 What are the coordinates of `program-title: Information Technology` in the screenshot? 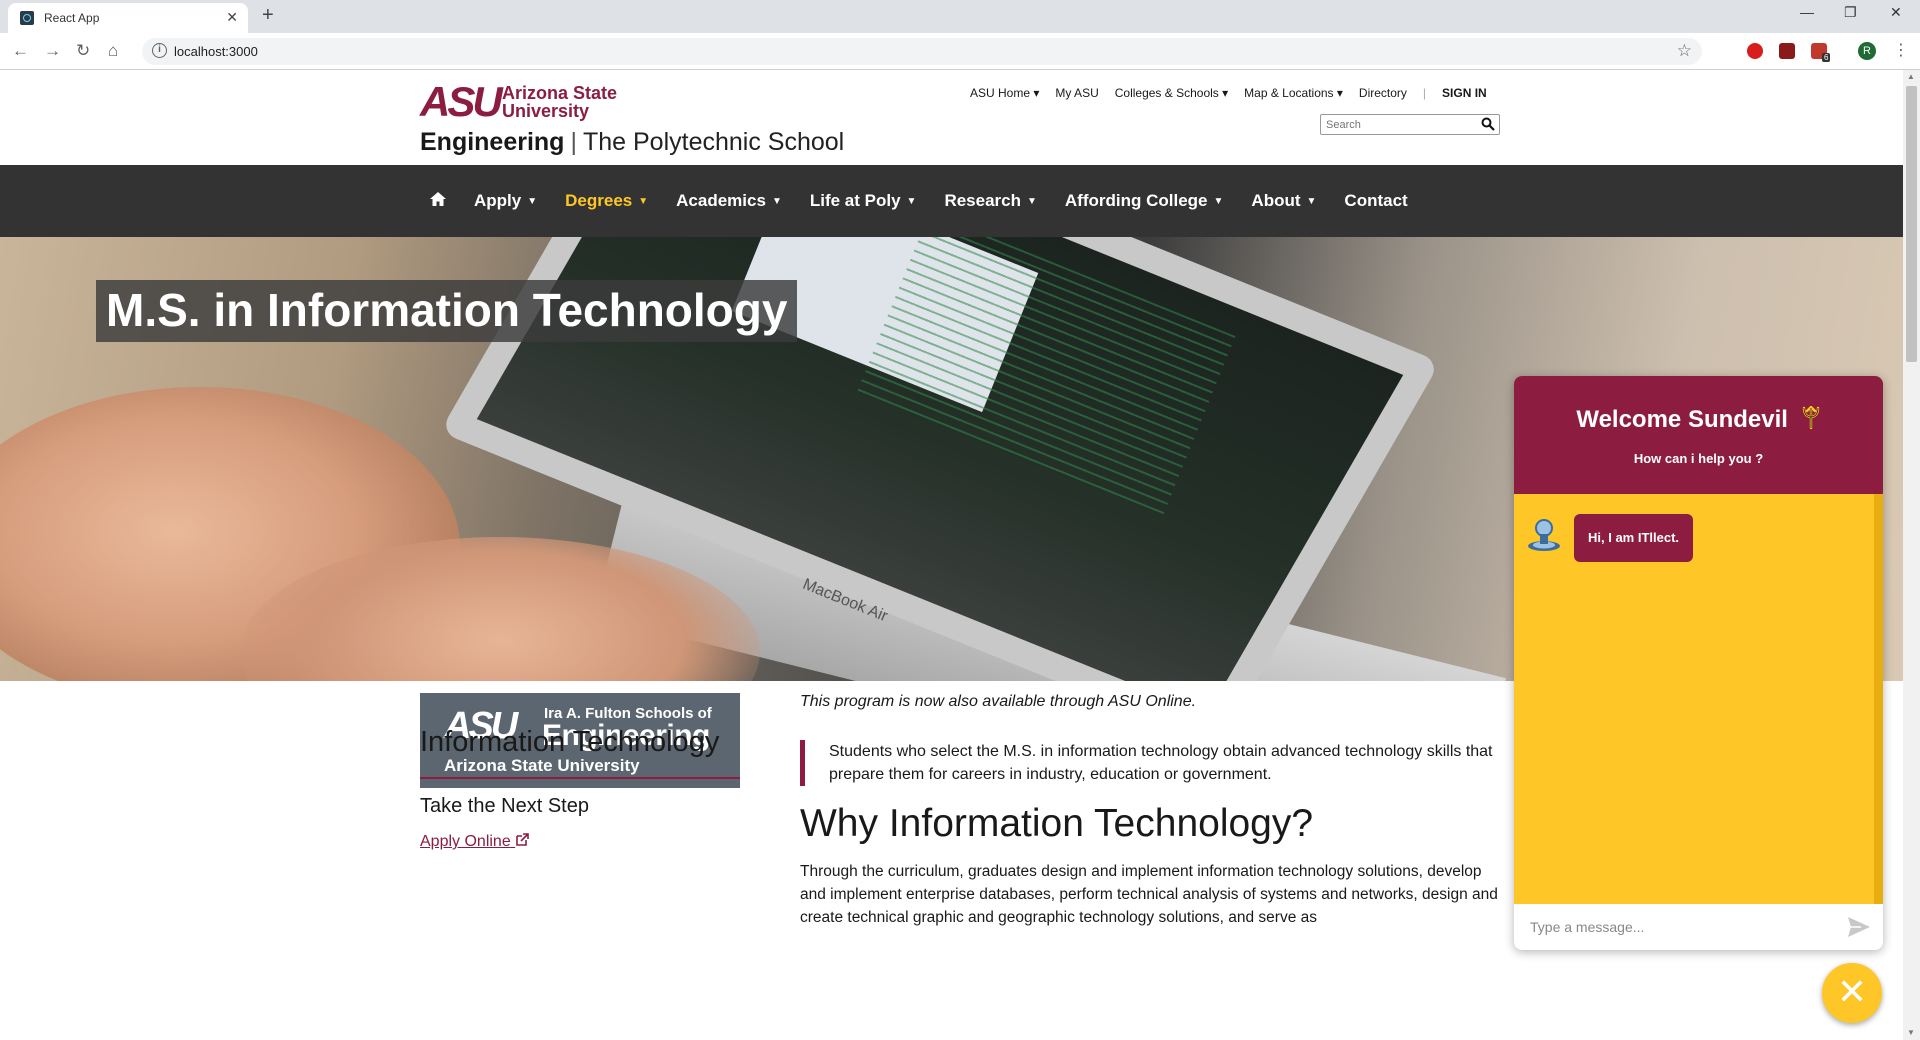 It's located at (570, 742).